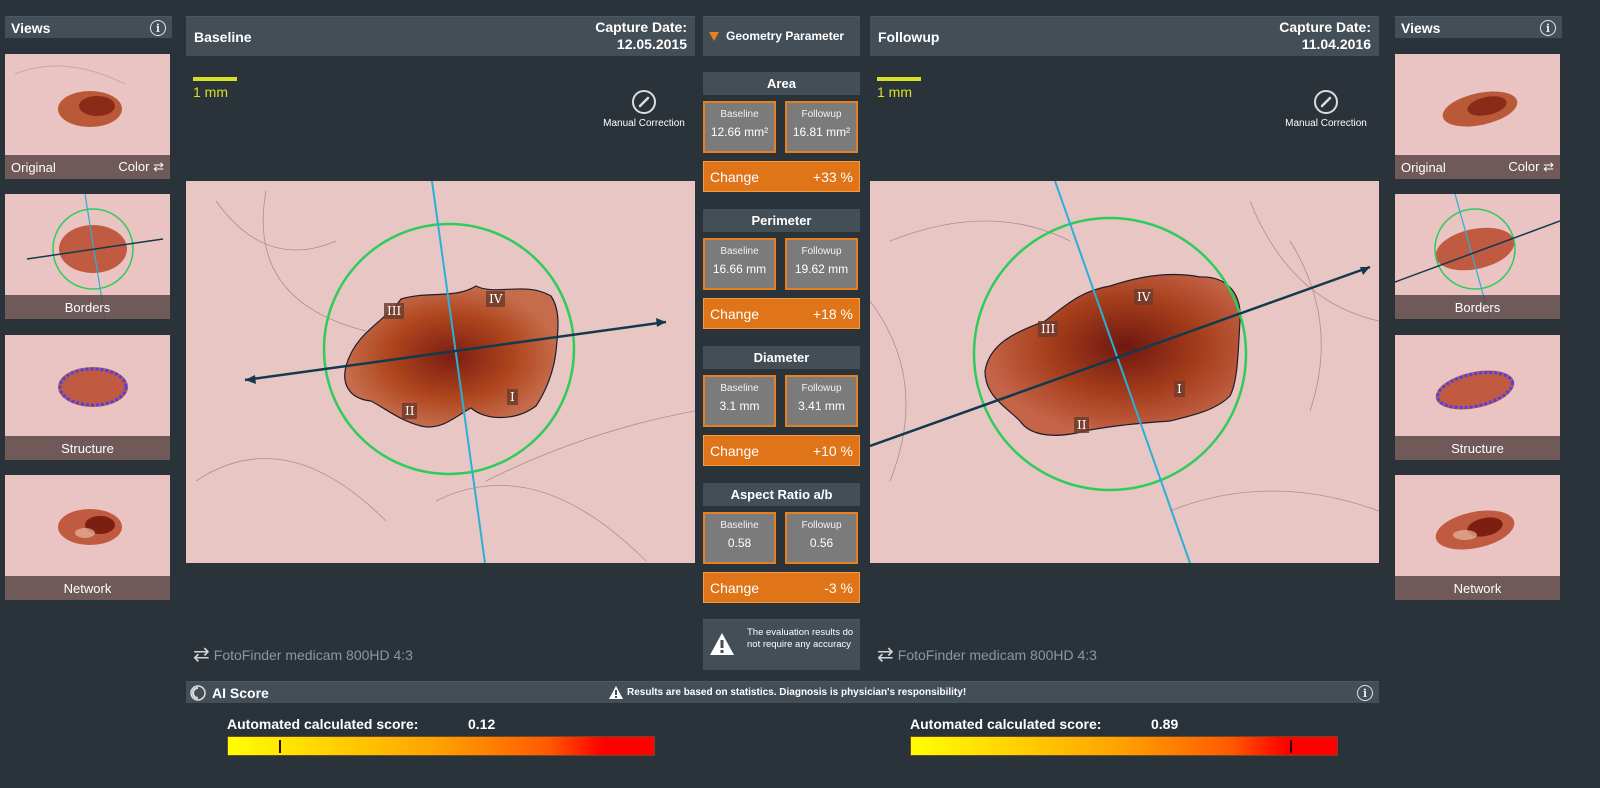 The width and height of the screenshot is (1600, 788). What do you see at coordinates (440, 36) in the screenshot?
I see `baseline-header: Baseline Capture Date: 12.05.2015` at bounding box center [440, 36].